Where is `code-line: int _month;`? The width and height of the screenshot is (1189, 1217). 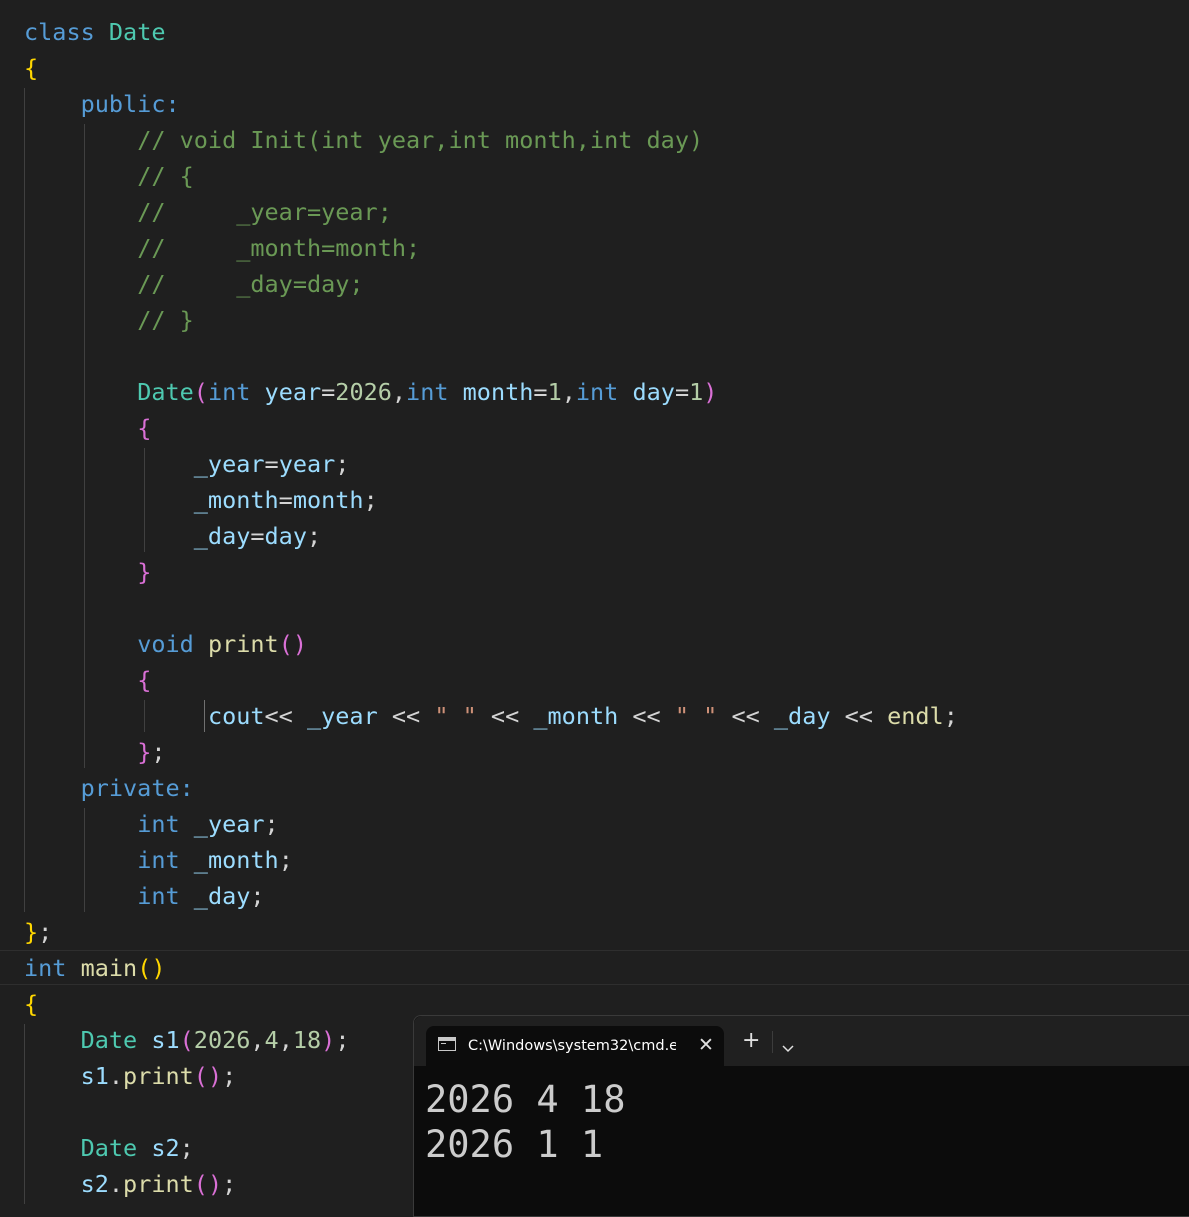 code-line: int _month; is located at coordinates (158, 860).